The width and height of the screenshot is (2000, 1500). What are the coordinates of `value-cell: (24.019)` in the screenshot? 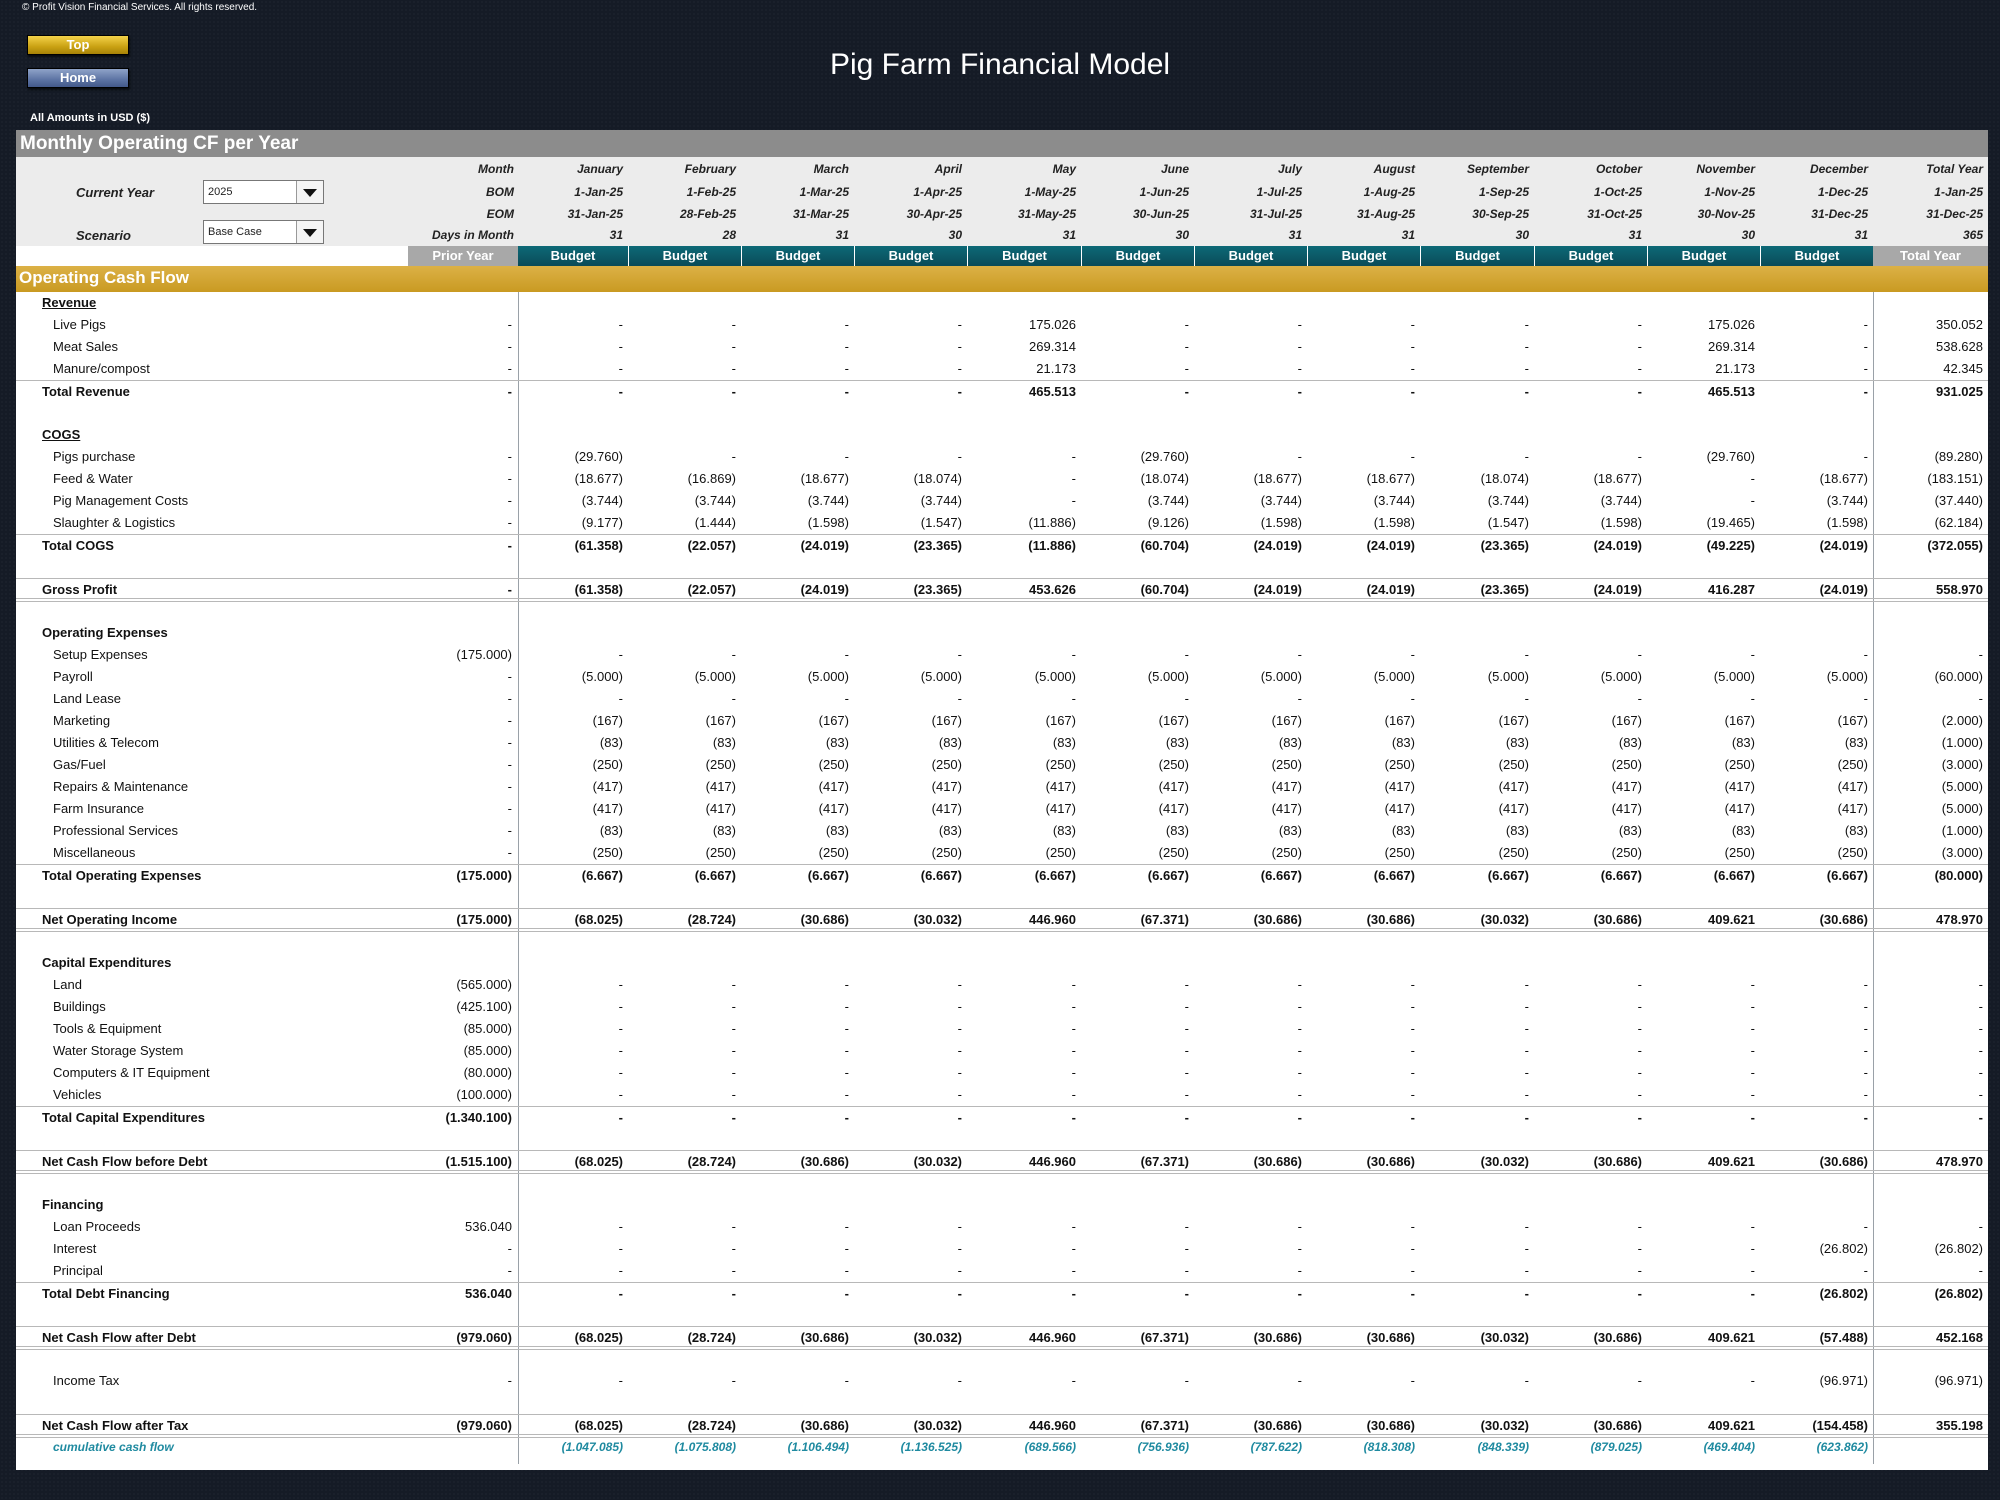 It's located at (1617, 589).